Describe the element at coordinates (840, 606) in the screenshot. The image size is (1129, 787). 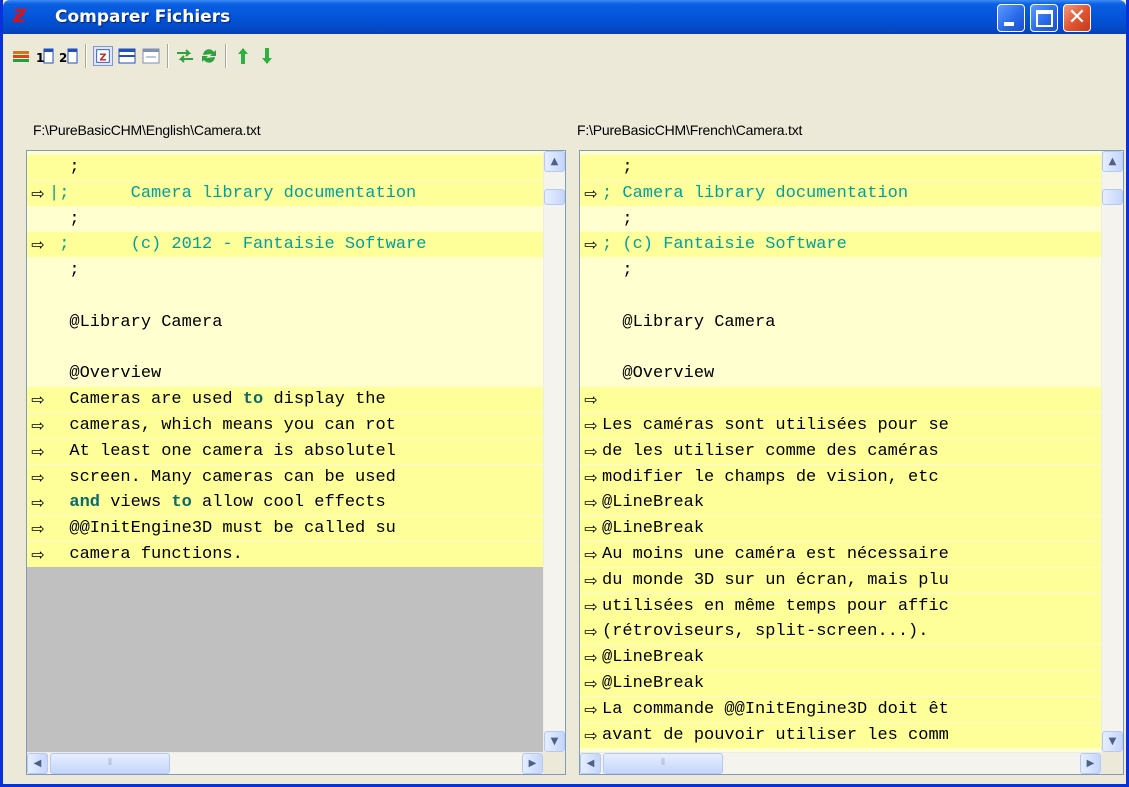
I see `text-line: ⇨ utilisées en même temps pour affic` at that location.